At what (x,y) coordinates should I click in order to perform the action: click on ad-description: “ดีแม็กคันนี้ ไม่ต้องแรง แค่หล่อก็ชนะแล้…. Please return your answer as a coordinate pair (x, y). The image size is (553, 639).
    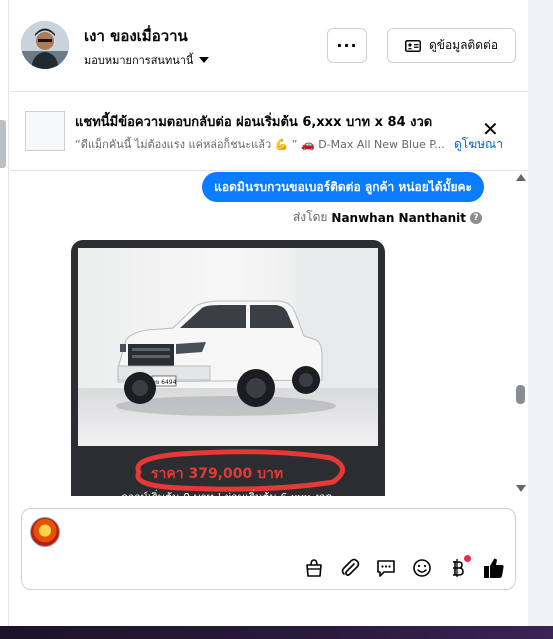
    Looking at the image, I should click on (260, 144).